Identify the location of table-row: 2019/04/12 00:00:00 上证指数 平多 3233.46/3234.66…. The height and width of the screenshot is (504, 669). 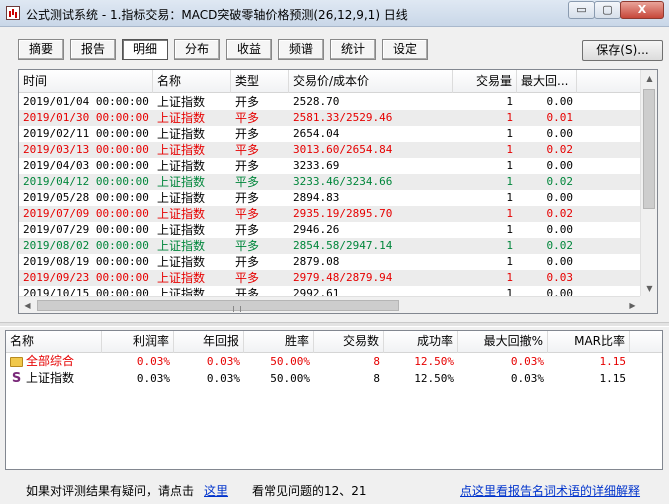
(330, 182).